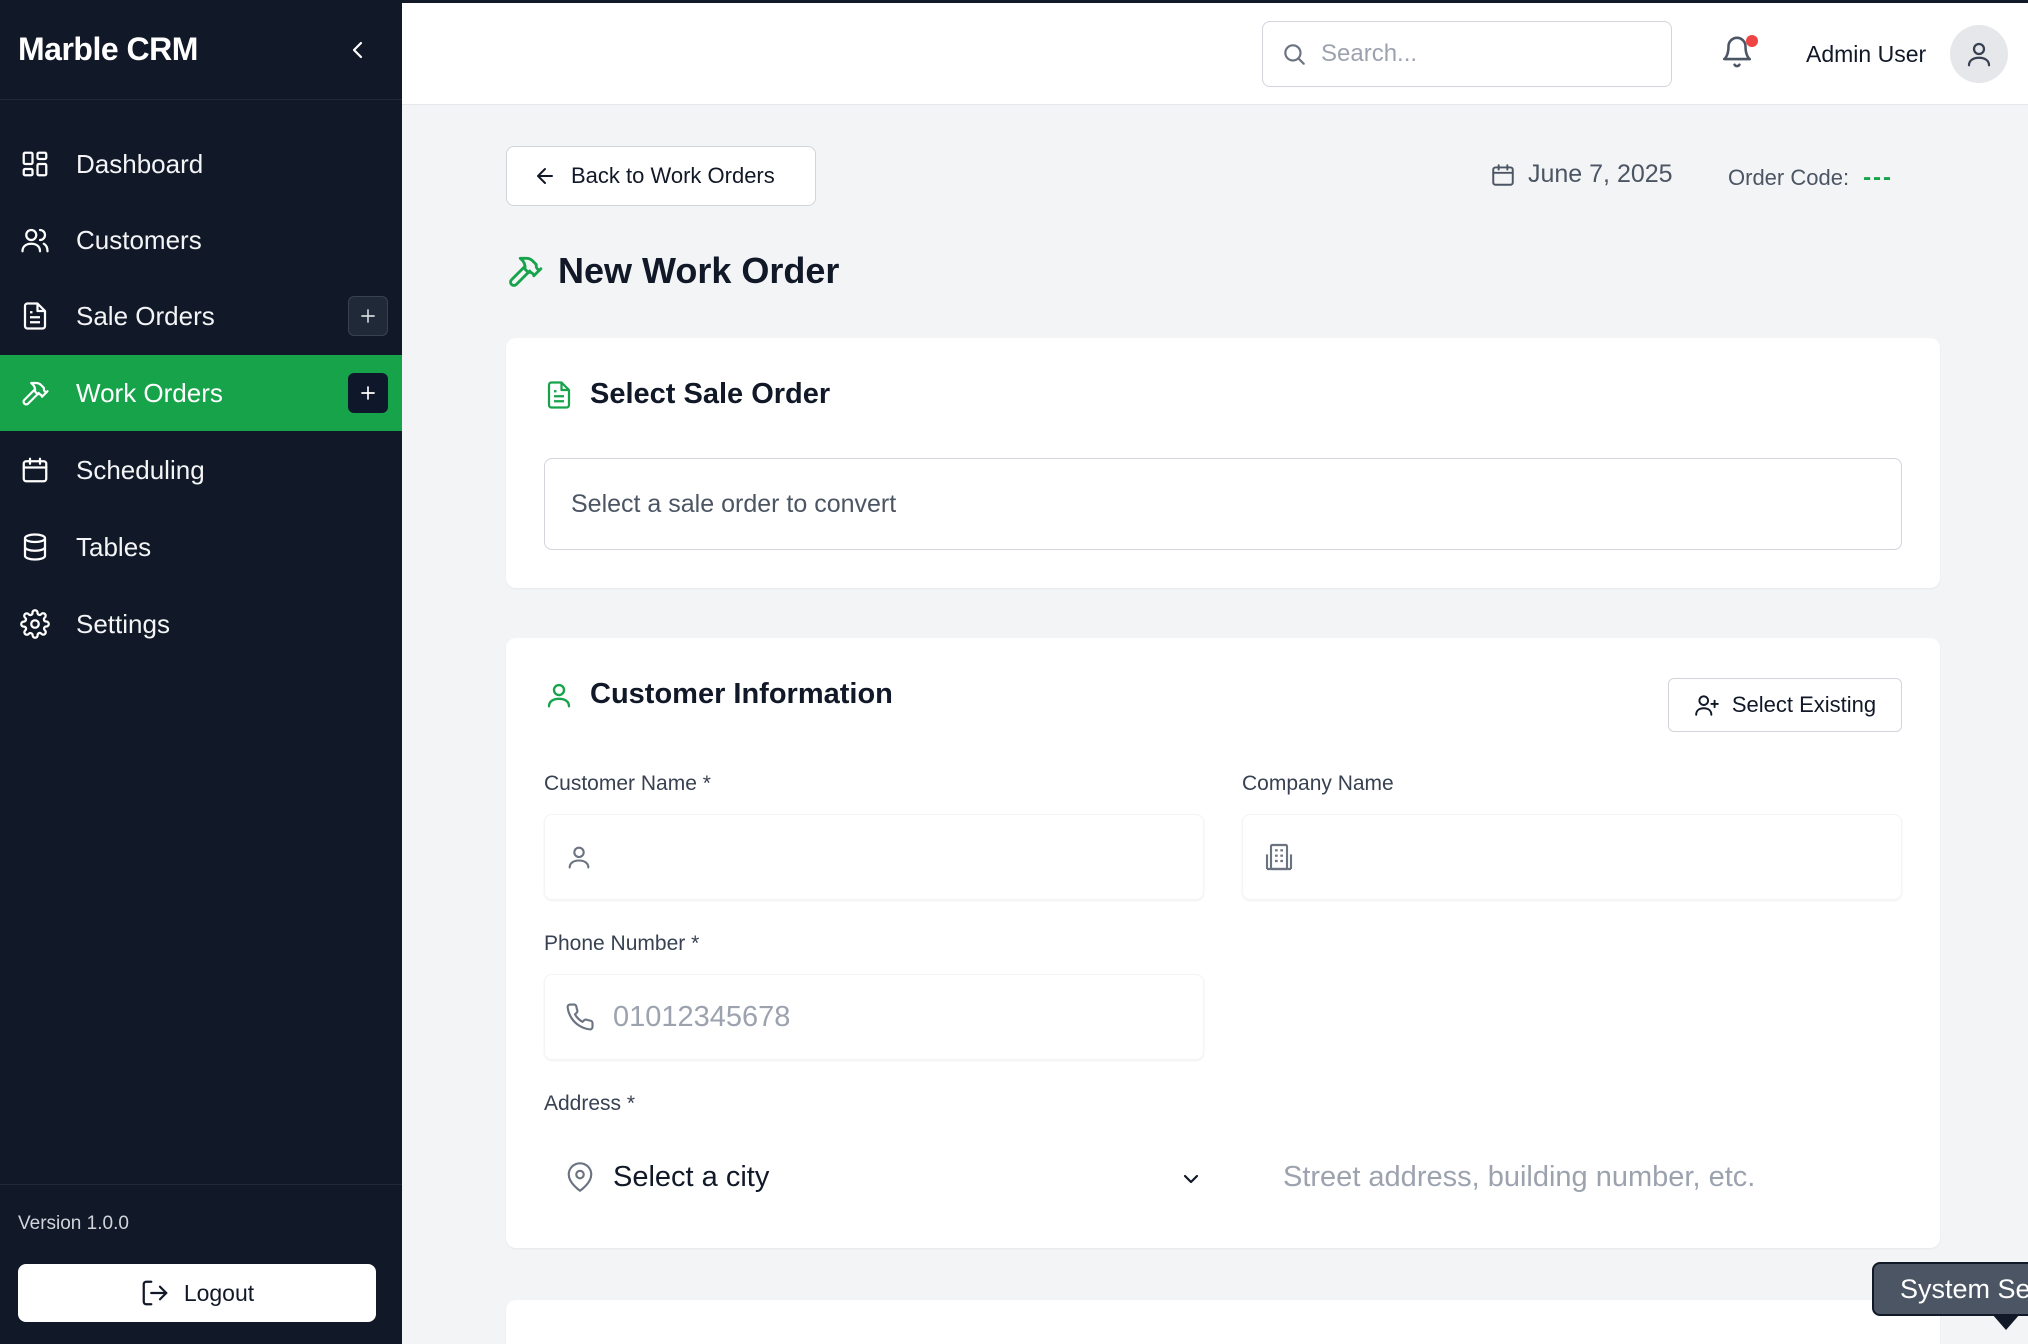 The width and height of the screenshot is (2028, 1344). I want to click on sidebar-item-label: Customers, so click(139, 239).